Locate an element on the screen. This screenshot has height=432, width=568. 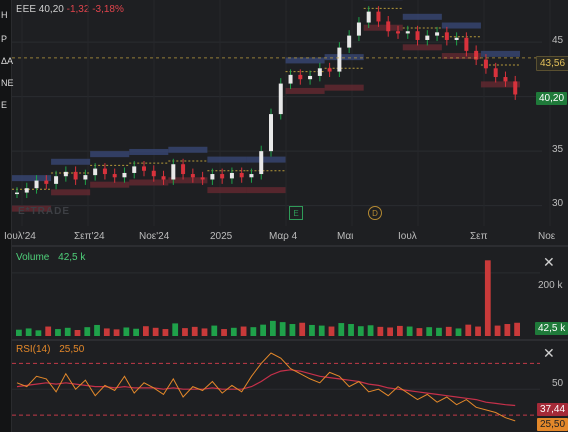
time-label: Σεπ is located at coordinates (479, 236).